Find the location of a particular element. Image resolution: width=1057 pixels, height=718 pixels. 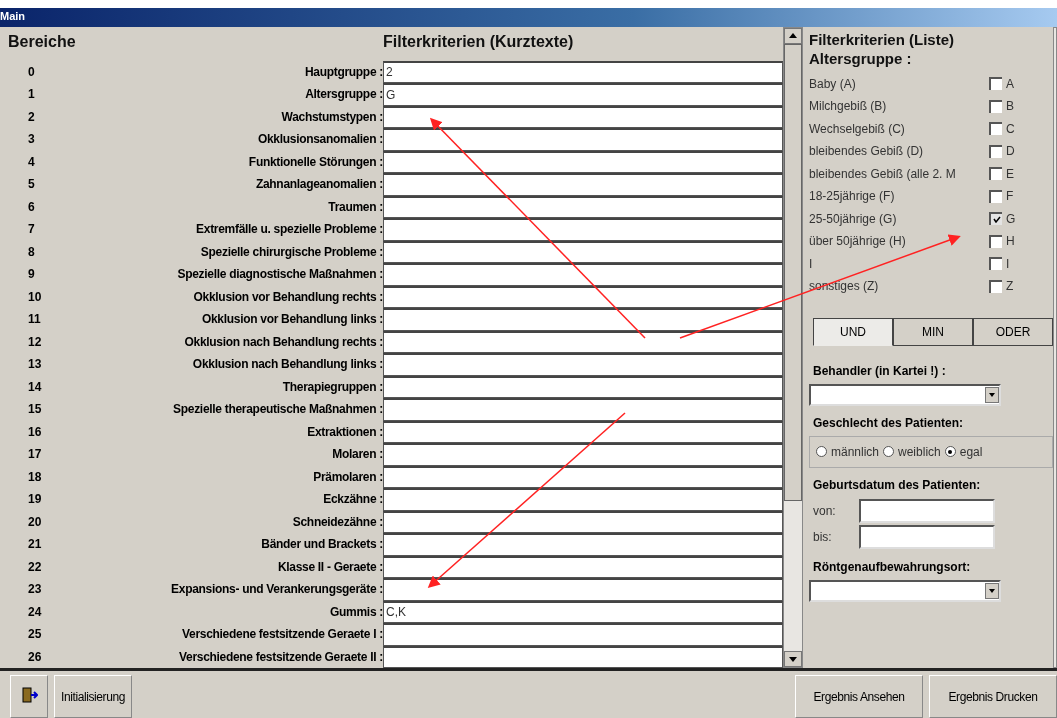

field-label: Eckzähne : is located at coordinates (352, 500).